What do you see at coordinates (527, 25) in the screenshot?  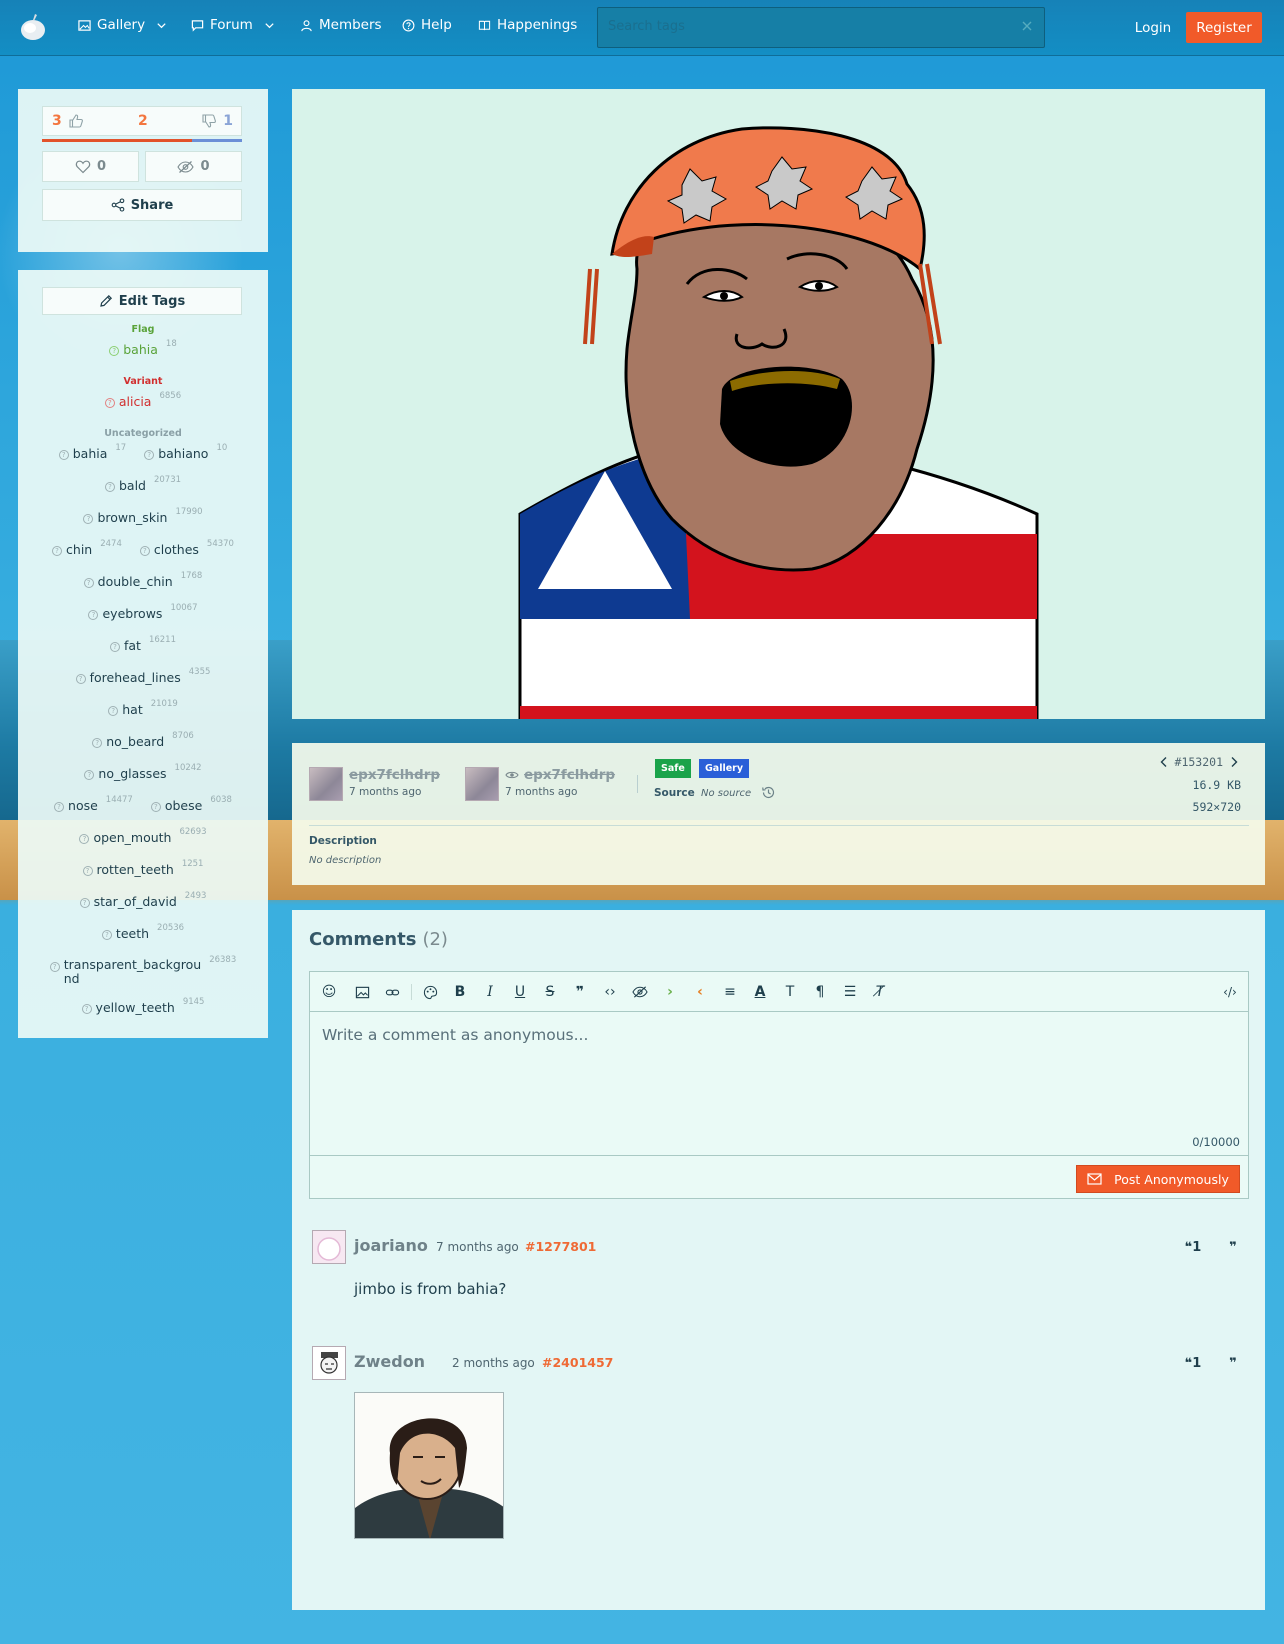 I see `nav-happenings: Happenings` at bounding box center [527, 25].